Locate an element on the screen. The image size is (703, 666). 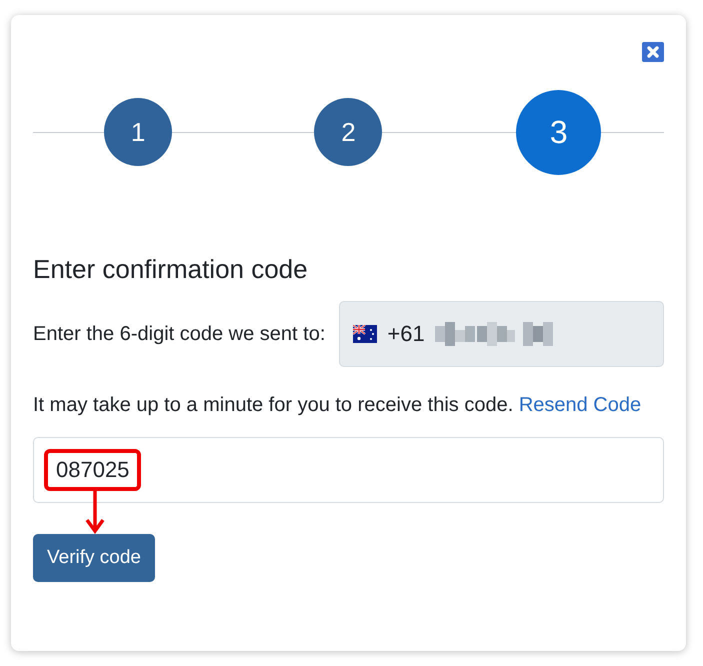
prompt-text: Enter the 6-digit code we sent to: is located at coordinates (179, 334).